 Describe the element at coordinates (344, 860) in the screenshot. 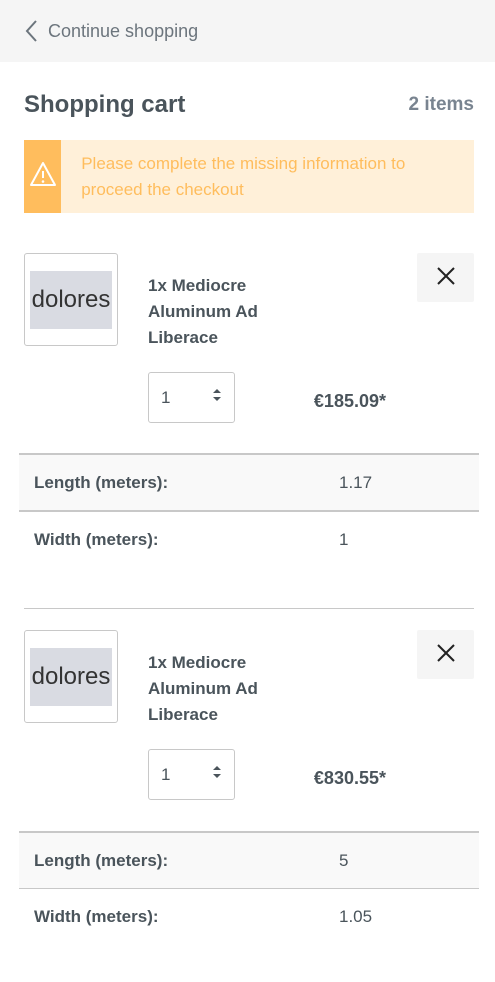

I see `property-value: 5` at that location.